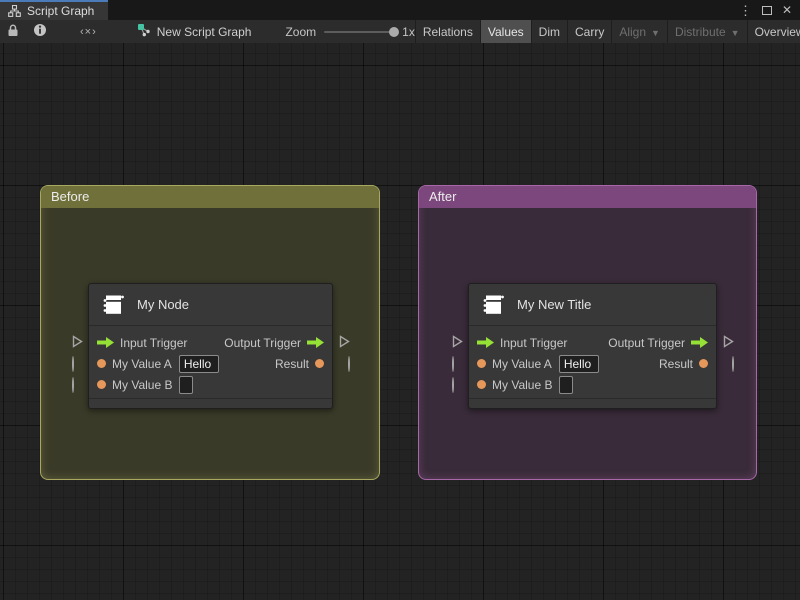  Describe the element at coordinates (210, 197) in the screenshot. I see `group-before-header: Before` at that location.